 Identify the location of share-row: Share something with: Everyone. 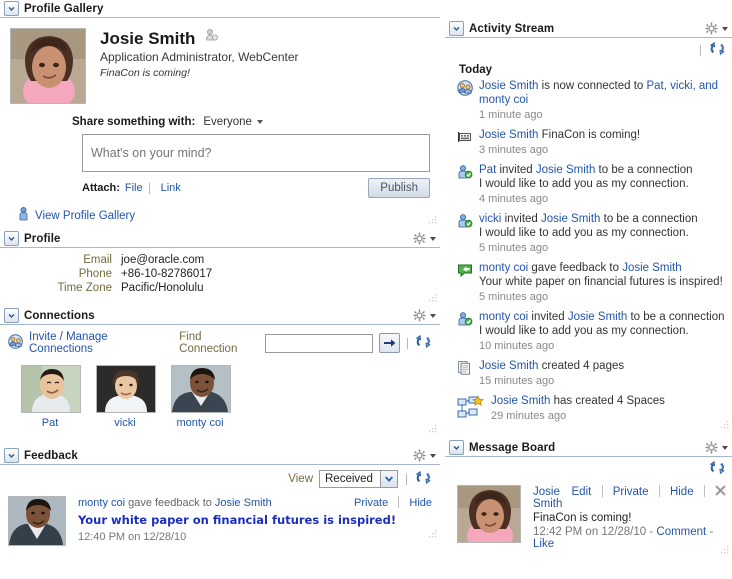
(221, 122).